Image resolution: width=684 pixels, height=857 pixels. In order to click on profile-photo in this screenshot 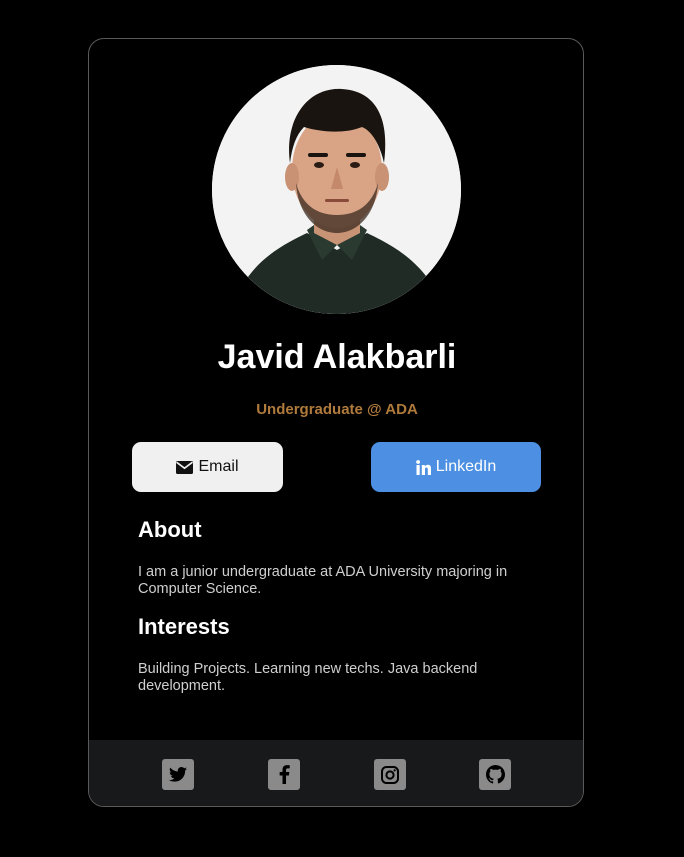, I will do `click(336, 189)`.